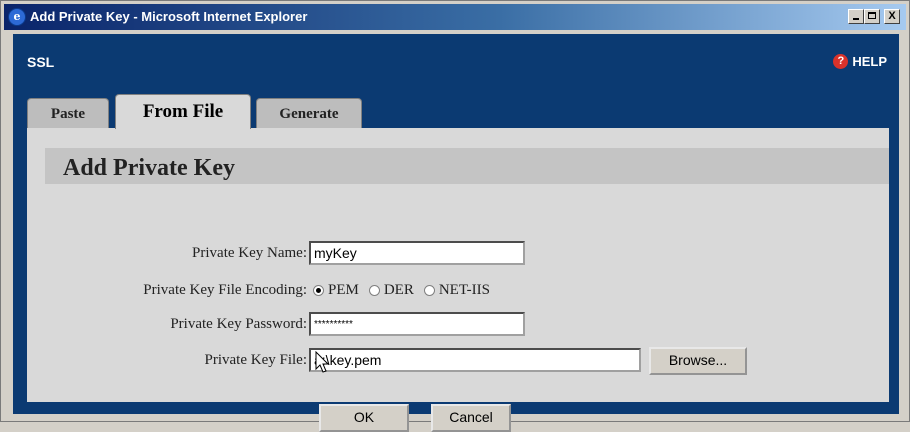  I want to click on close-button: X, so click(892, 16).